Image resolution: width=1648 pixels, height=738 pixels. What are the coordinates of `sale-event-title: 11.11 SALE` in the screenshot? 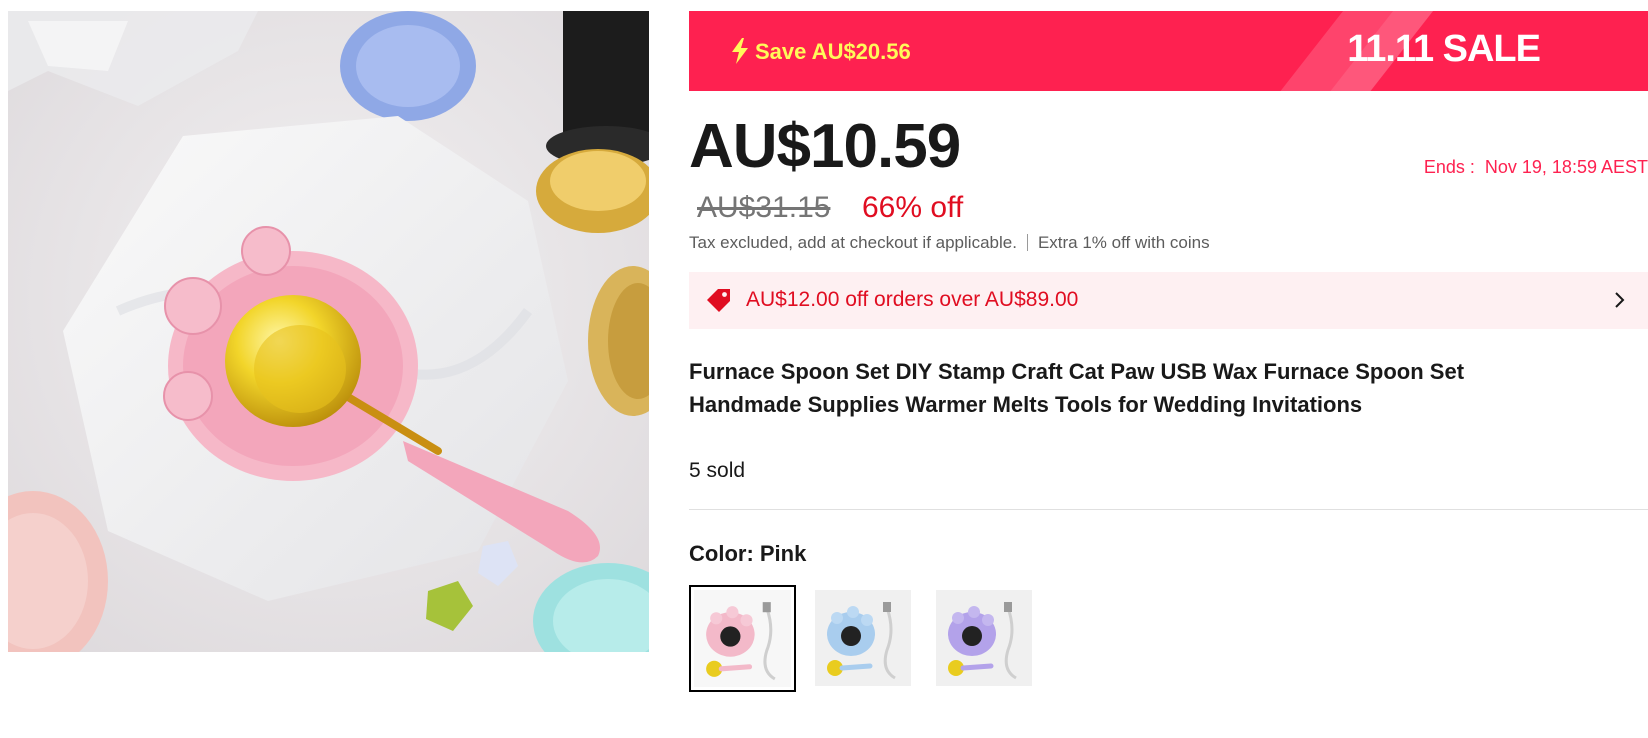 It's located at (1444, 49).